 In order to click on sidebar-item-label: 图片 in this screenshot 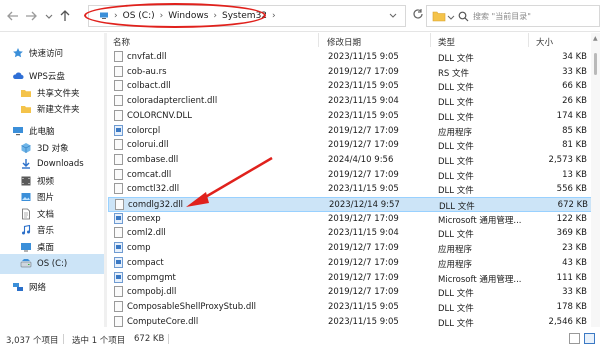, I will do `click(46, 198)`.